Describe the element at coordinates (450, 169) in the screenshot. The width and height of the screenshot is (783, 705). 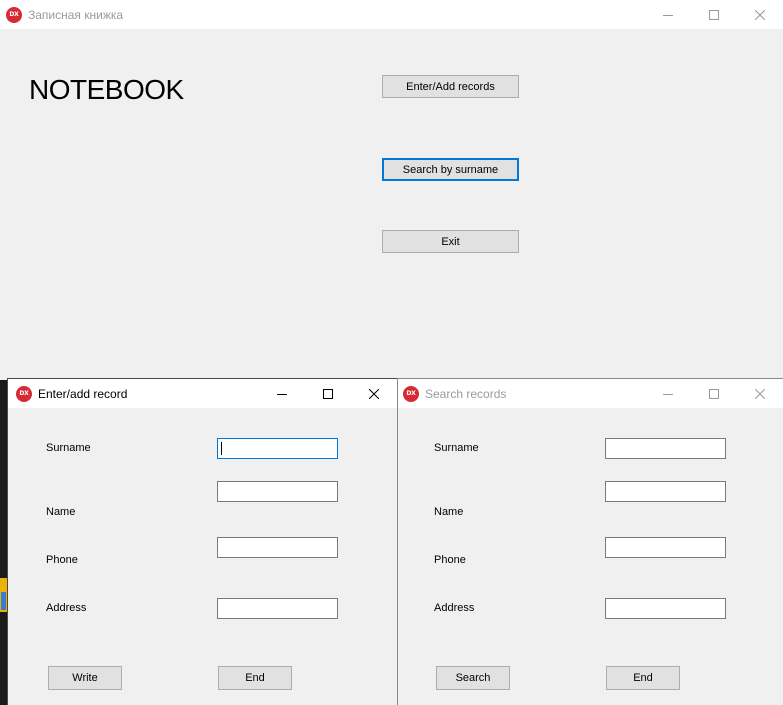
I see `search-by-surname-button: Search by surname` at that location.